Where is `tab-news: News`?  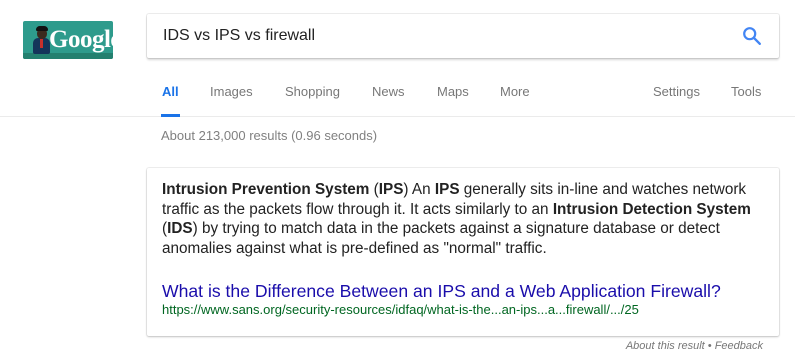
tab-news: News is located at coordinates (388, 94).